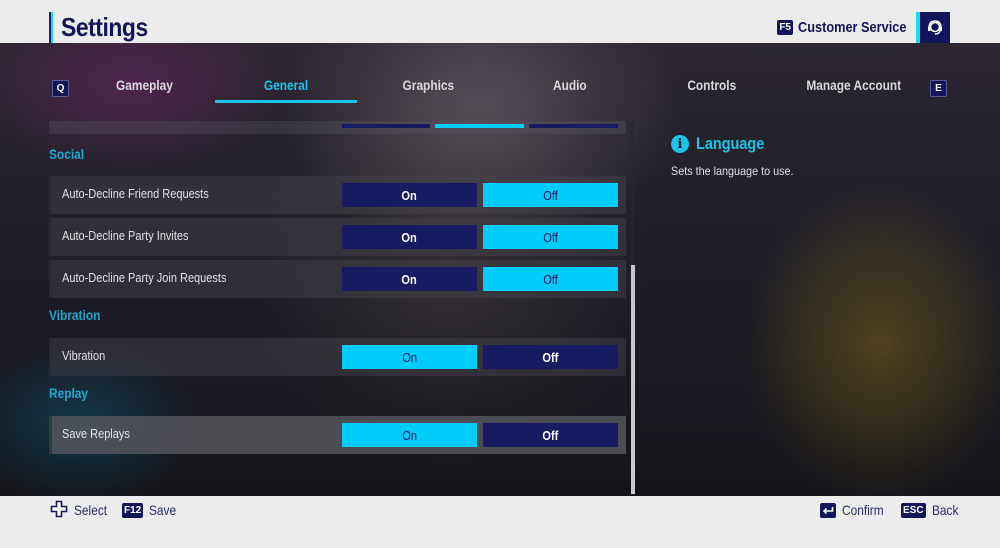 The image size is (1000, 548). I want to click on key-hint-f5: F5, so click(785, 27).